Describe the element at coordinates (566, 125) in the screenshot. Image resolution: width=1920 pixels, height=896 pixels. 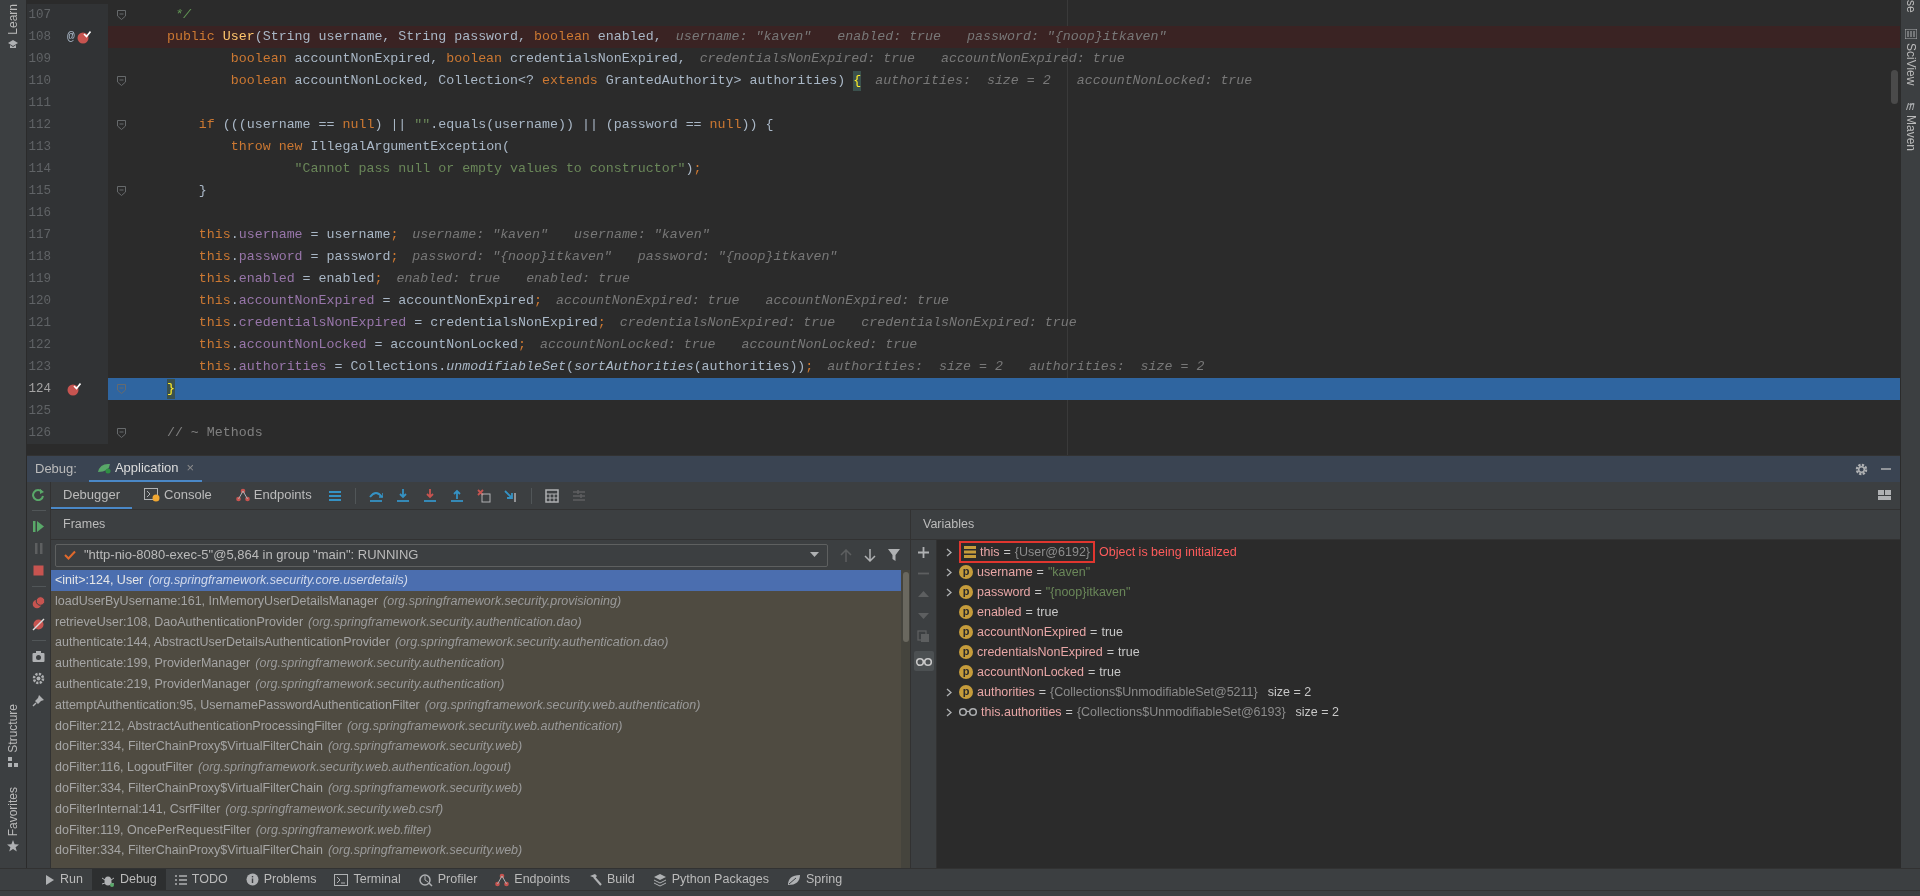
I see `code-text: .equals(username)) || (password ==` at that location.